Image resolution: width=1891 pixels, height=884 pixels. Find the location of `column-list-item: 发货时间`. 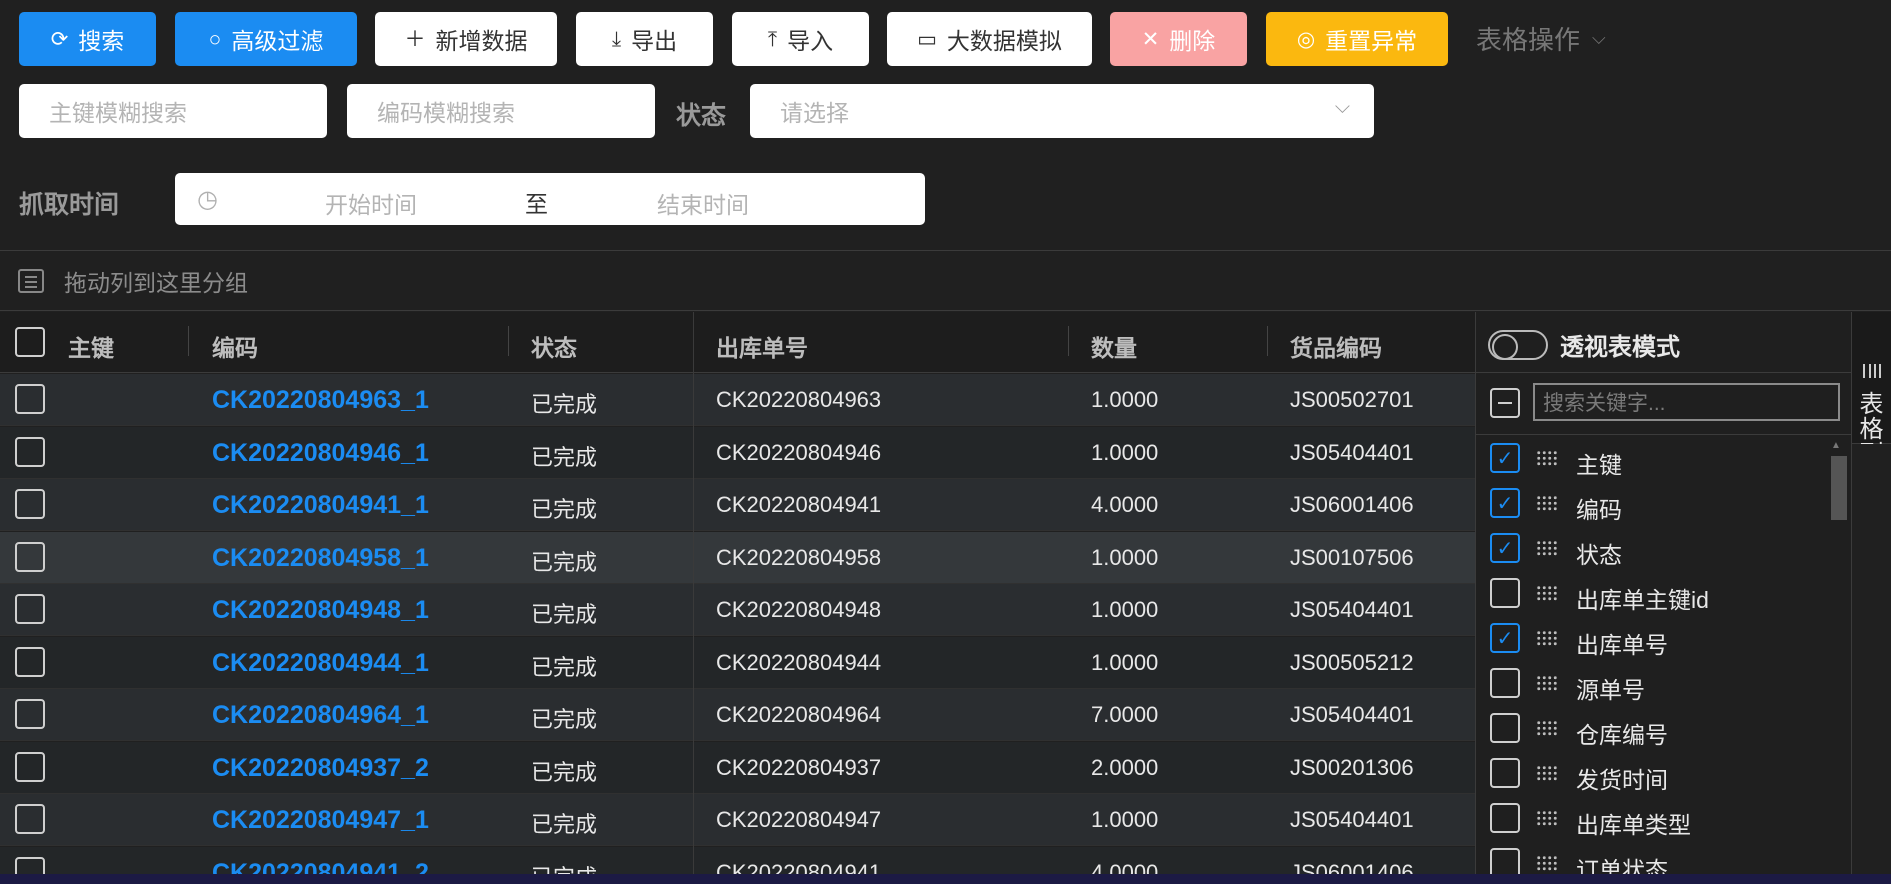

column-list-item: 发货时间 is located at coordinates (1651, 773).